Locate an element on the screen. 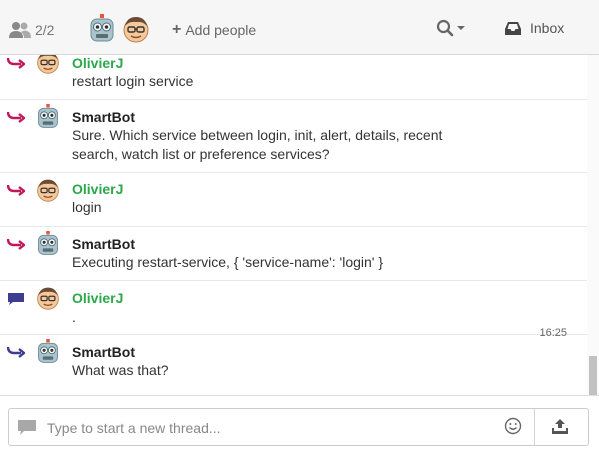  composer-area is located at coordinates (299, 424).